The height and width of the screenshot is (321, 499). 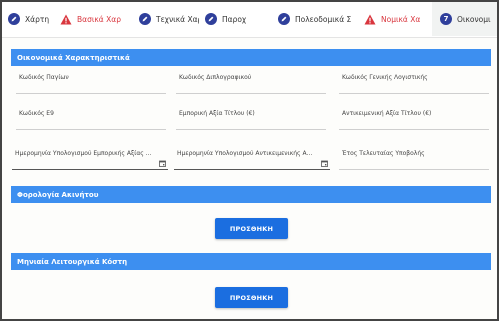 I want to click on tab-label: Παροχ, so click(x=234, y=19).